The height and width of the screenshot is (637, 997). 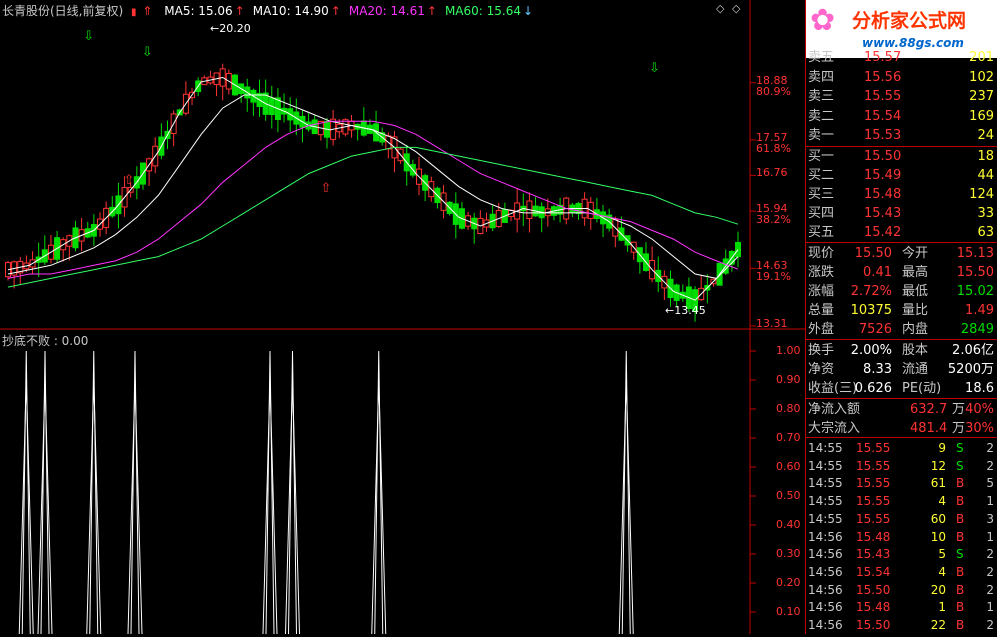 What do you see at coordinates (981, 57) in the screenshot?
I see `order-volume: 201` at bounding box center [981, 57].